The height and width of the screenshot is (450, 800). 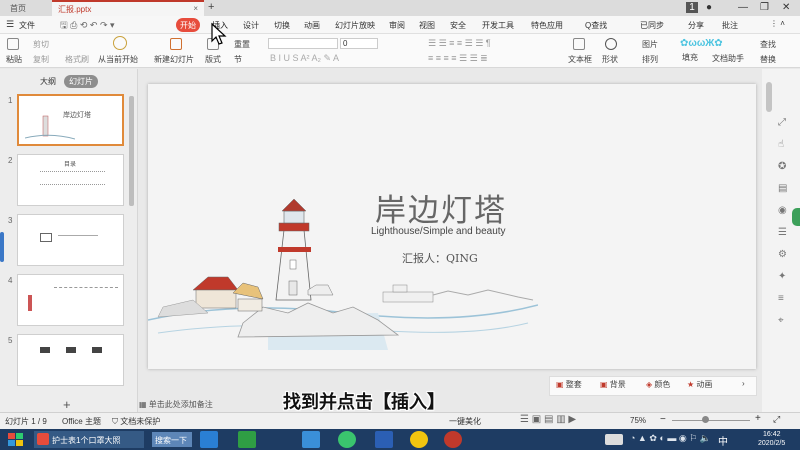 I want to click on sync-status: 已同步, so click(x=652, y=25).